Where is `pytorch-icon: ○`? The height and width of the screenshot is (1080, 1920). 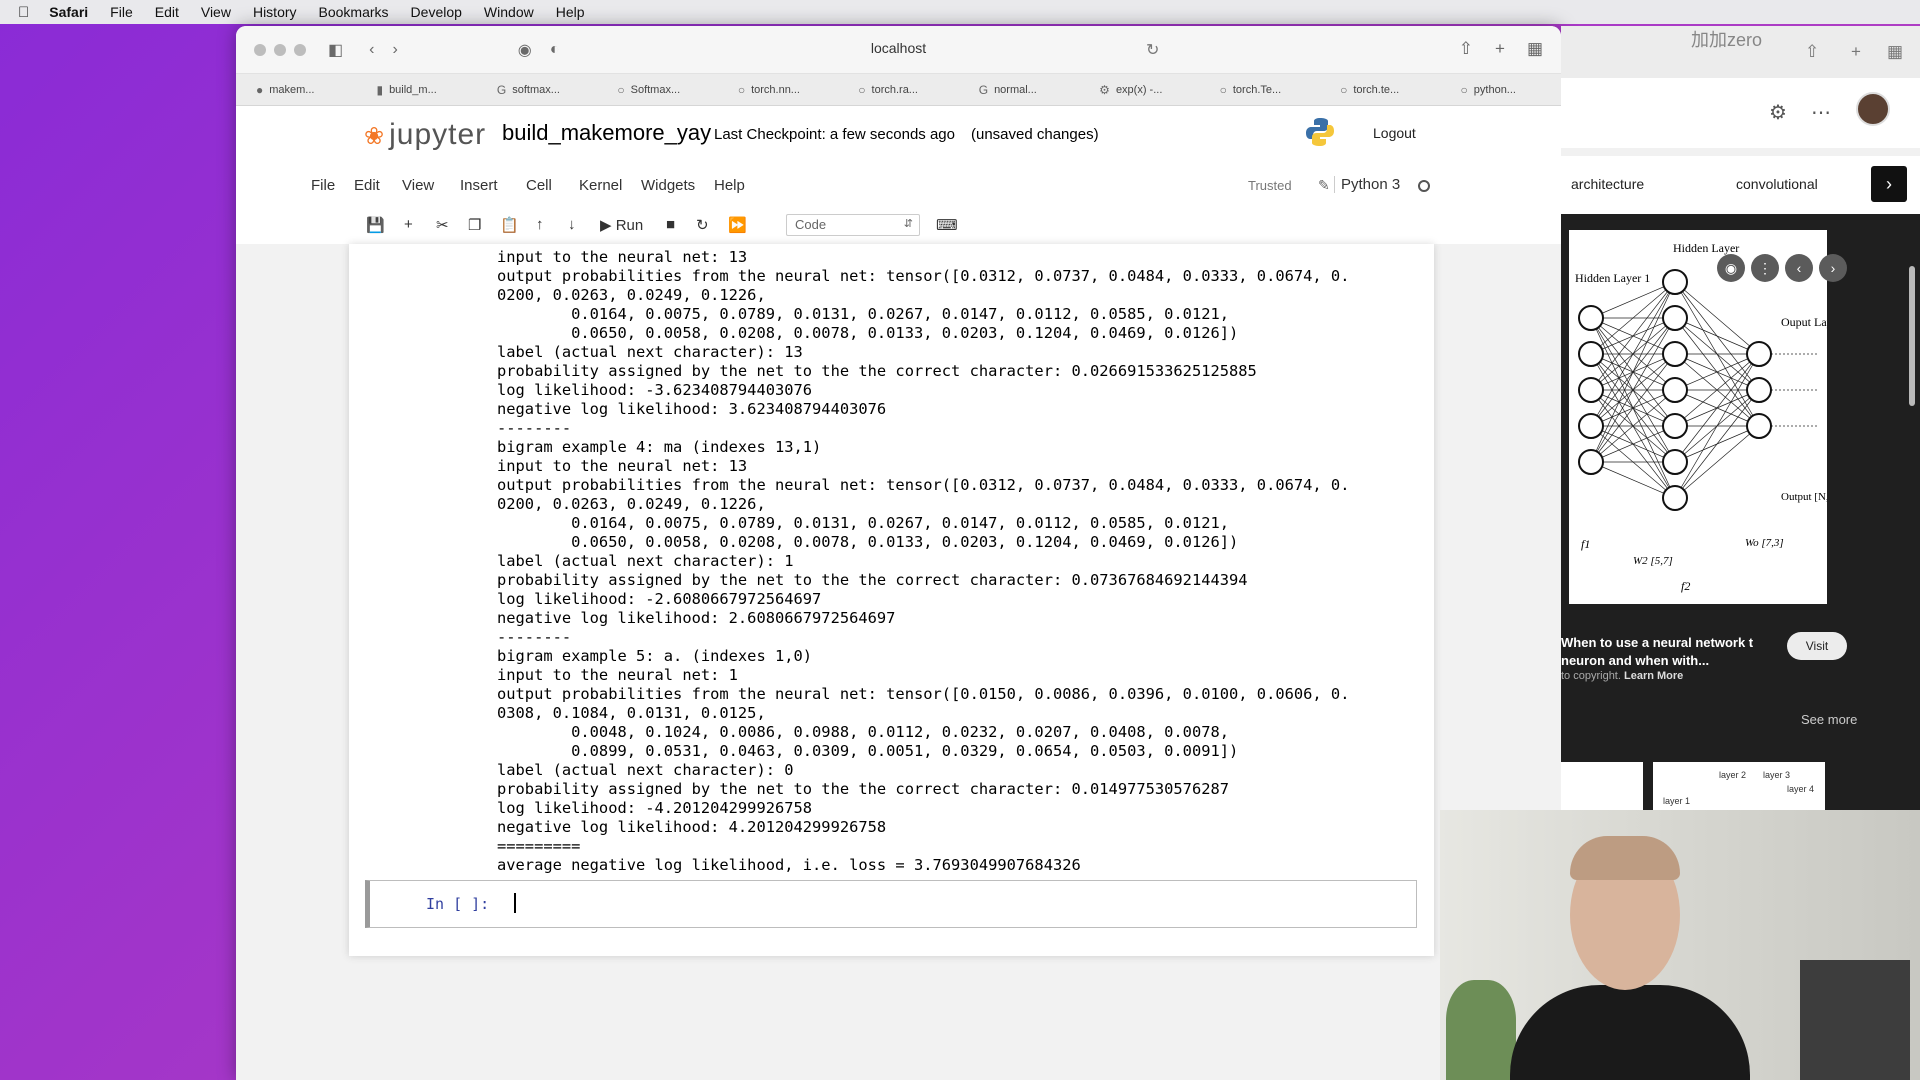 pytorch-icon: ○ is located at coordinates (621, 89).